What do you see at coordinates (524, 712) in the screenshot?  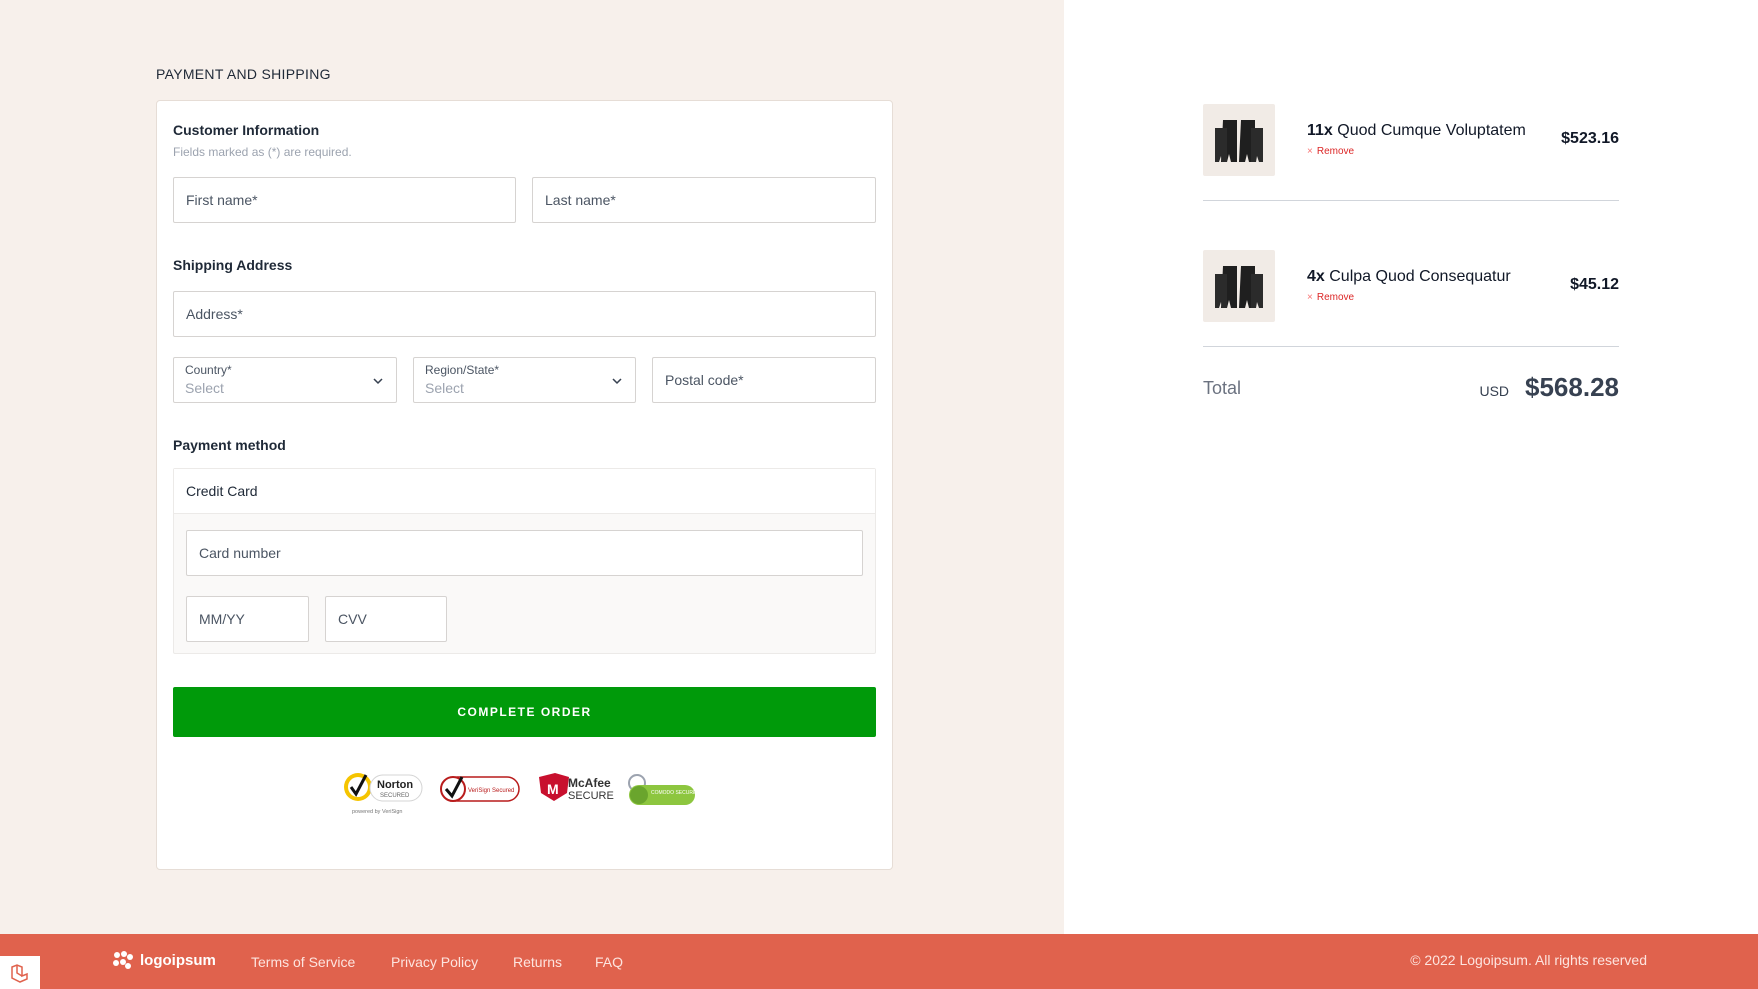 I see `complete-order-button: COMPLETE ORDER` at bounding box center [524, 712].